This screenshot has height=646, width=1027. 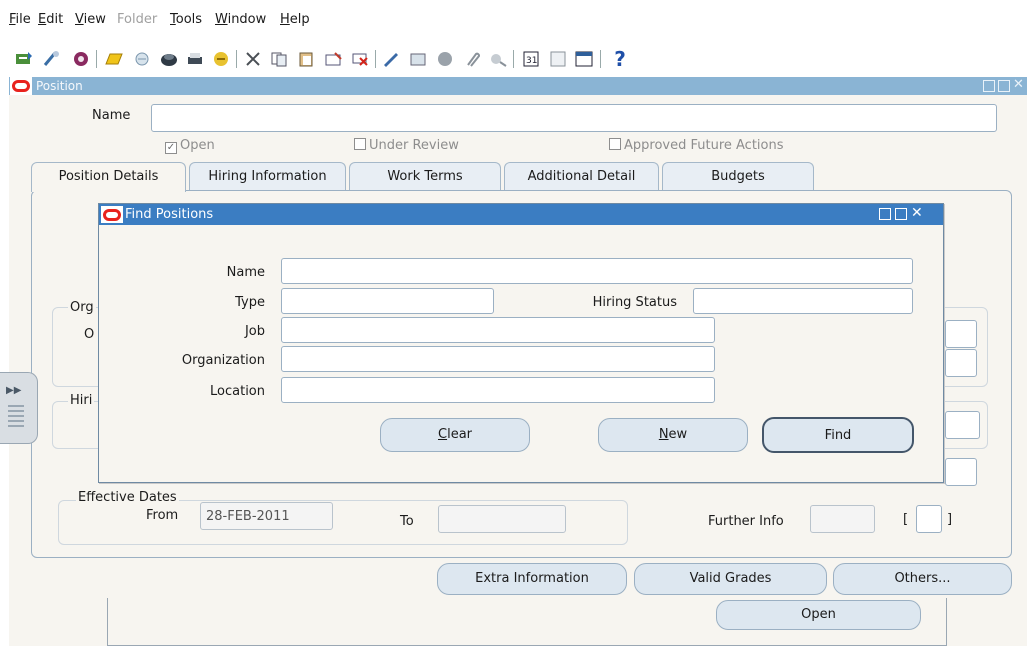 I want to click on hiring-right-field, so click(x=962, y=425).